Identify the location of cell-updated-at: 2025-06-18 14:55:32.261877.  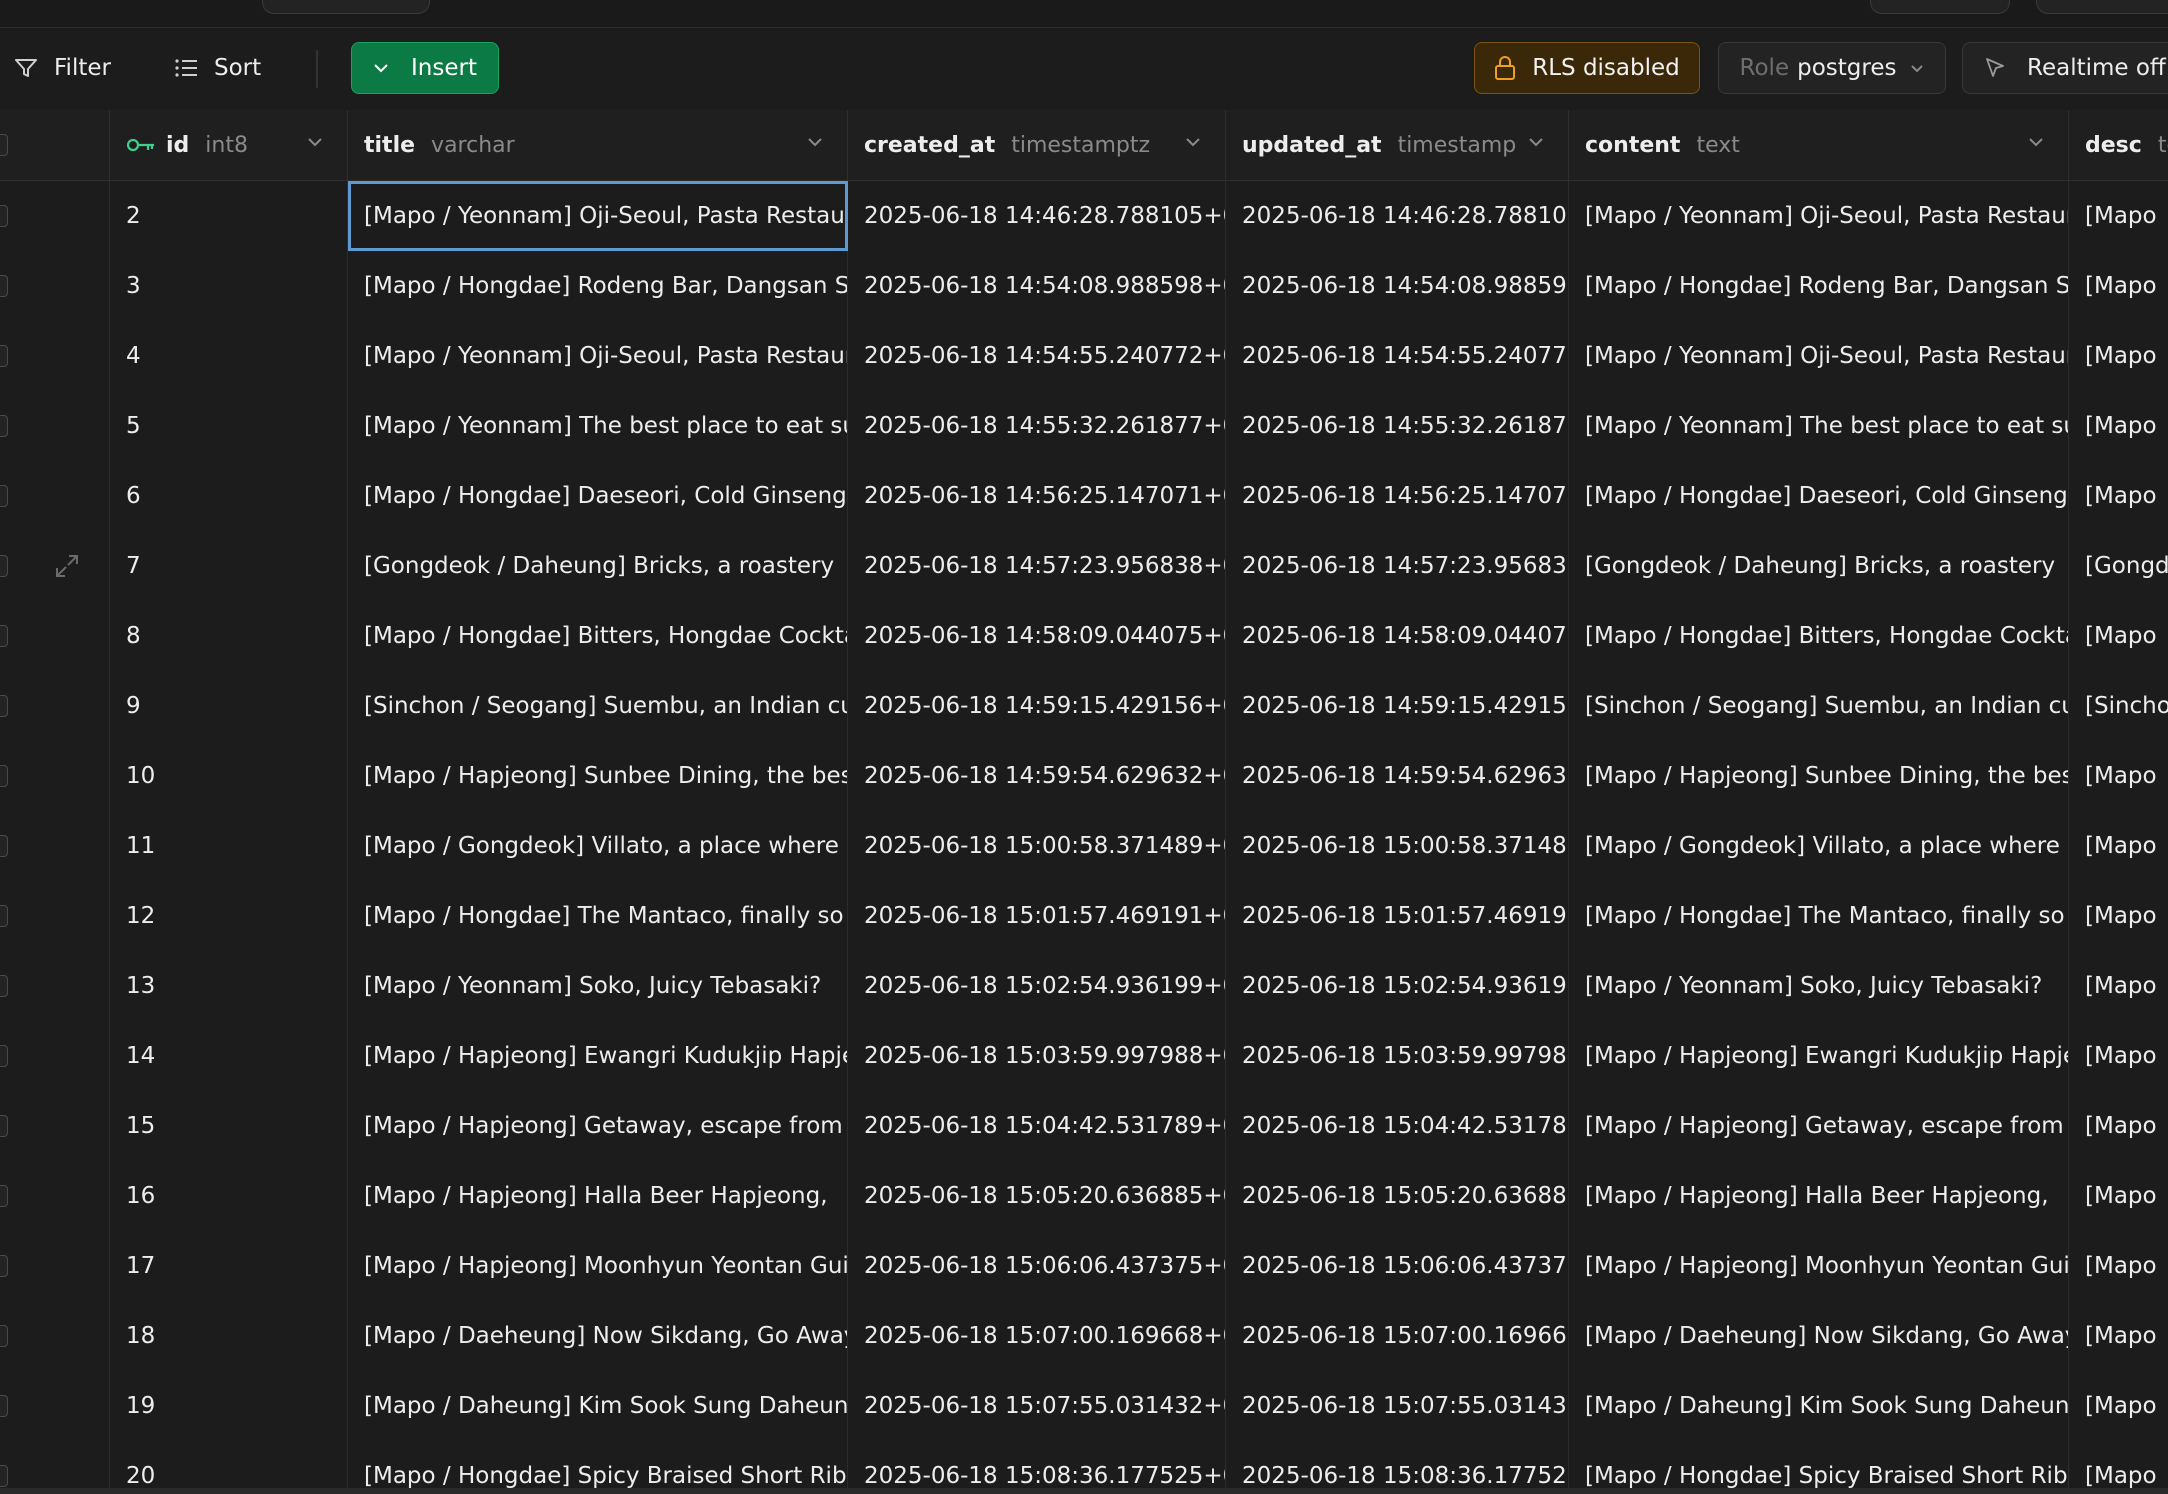
(1397, 426).